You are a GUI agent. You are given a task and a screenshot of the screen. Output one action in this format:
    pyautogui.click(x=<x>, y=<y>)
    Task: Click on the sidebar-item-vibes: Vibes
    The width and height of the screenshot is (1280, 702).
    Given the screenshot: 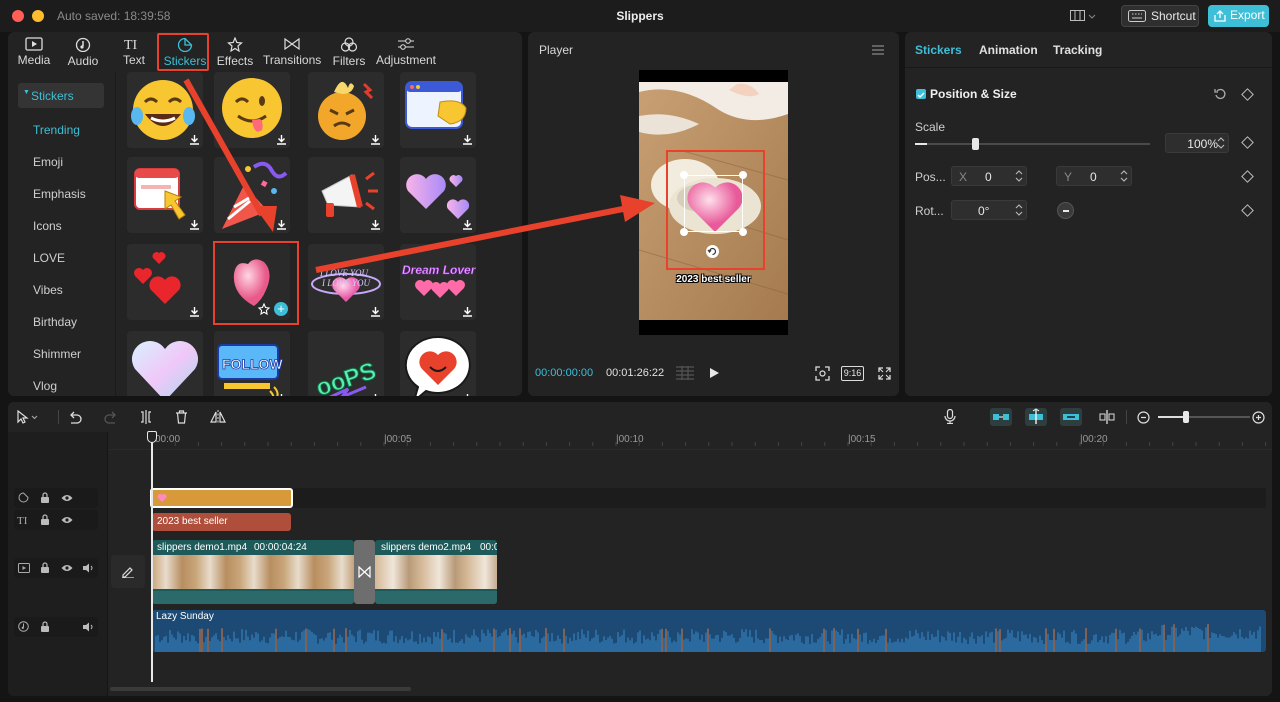 What is the action you would take?
    pyautogui.click(x=48, y=290)
    